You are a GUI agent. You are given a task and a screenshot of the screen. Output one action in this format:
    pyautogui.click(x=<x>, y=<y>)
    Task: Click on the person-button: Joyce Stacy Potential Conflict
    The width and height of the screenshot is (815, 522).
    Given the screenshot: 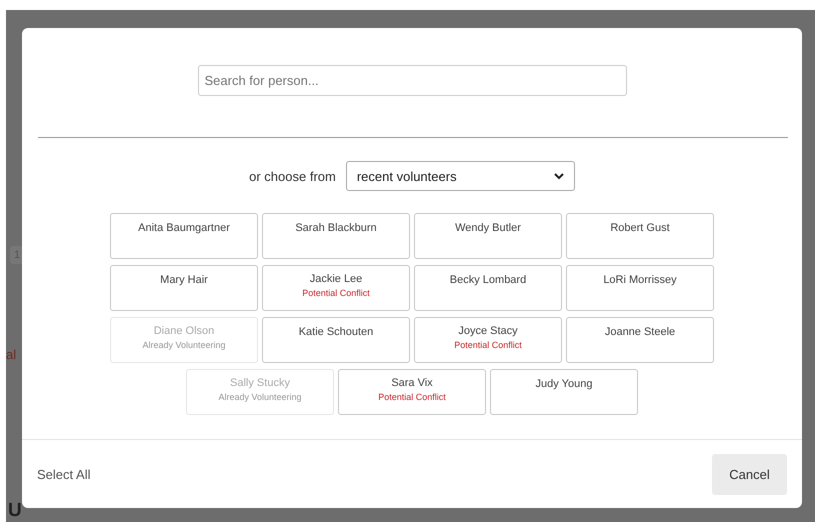 What is the action you would take?
    pyautogui.click(x=488, y=340)
    